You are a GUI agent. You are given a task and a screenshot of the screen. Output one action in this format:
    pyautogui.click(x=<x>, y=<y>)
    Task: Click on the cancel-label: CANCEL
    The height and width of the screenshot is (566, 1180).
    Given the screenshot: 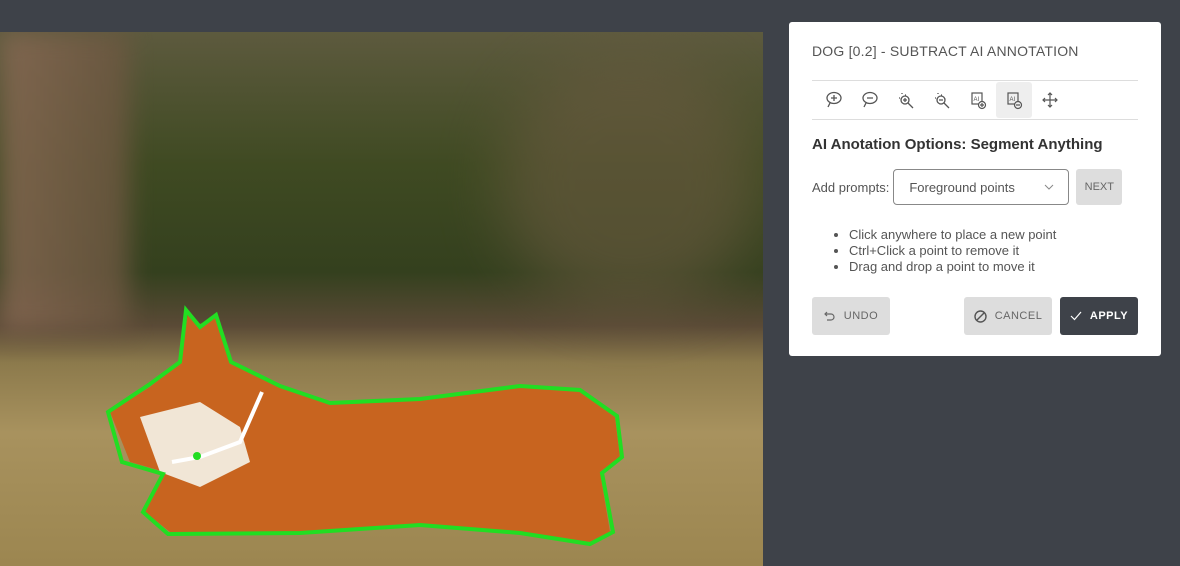 What is the action you would take?
    pyautogui.click(x=1018, y=316)
    